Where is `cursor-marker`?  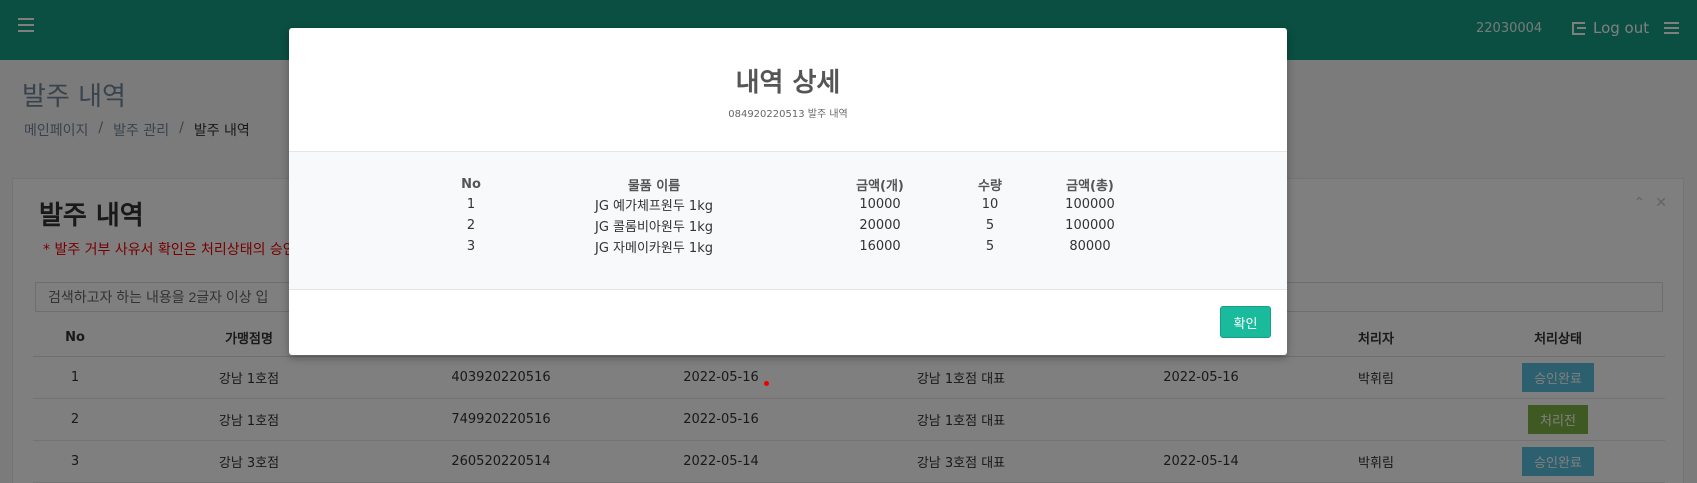
cursor-marker is located at coordinates (766, 383).